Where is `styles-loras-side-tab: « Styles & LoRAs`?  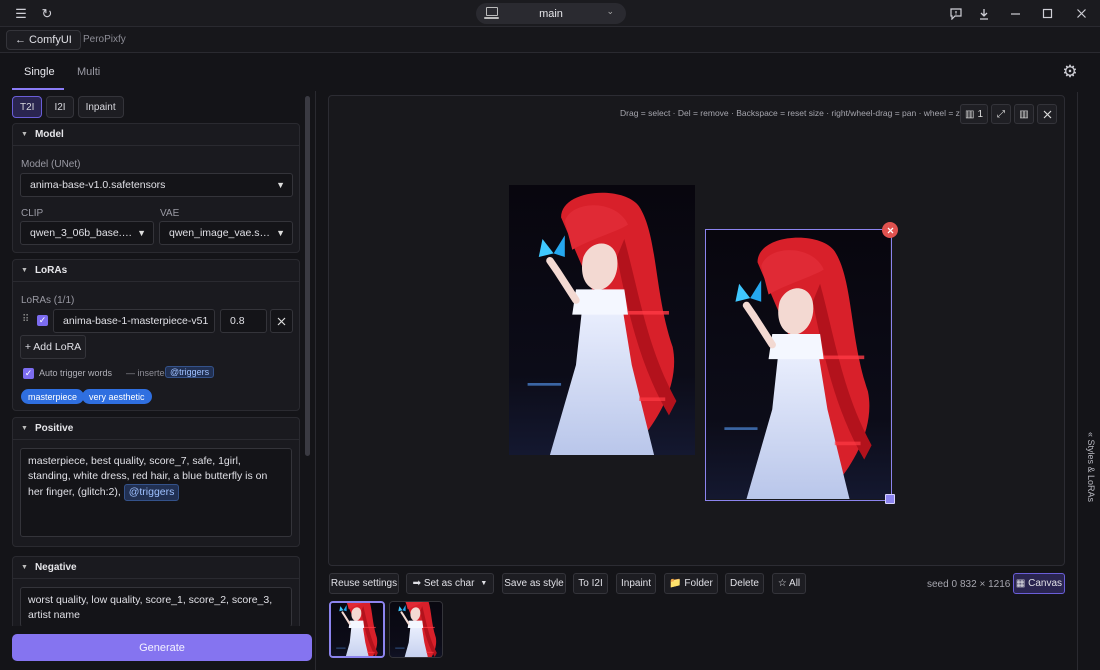 styles-loras-side-tab: « Styles & LoRAs is located at coordinates (1088, 381).